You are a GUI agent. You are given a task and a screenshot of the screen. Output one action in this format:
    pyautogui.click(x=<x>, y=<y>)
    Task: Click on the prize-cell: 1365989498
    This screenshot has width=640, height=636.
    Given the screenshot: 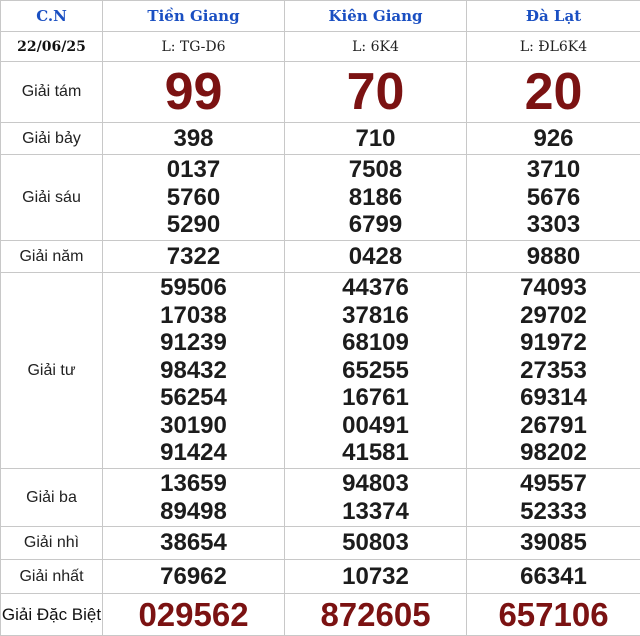 What is the action you would take?
    pyautogui.click(x=194, y=498)
    